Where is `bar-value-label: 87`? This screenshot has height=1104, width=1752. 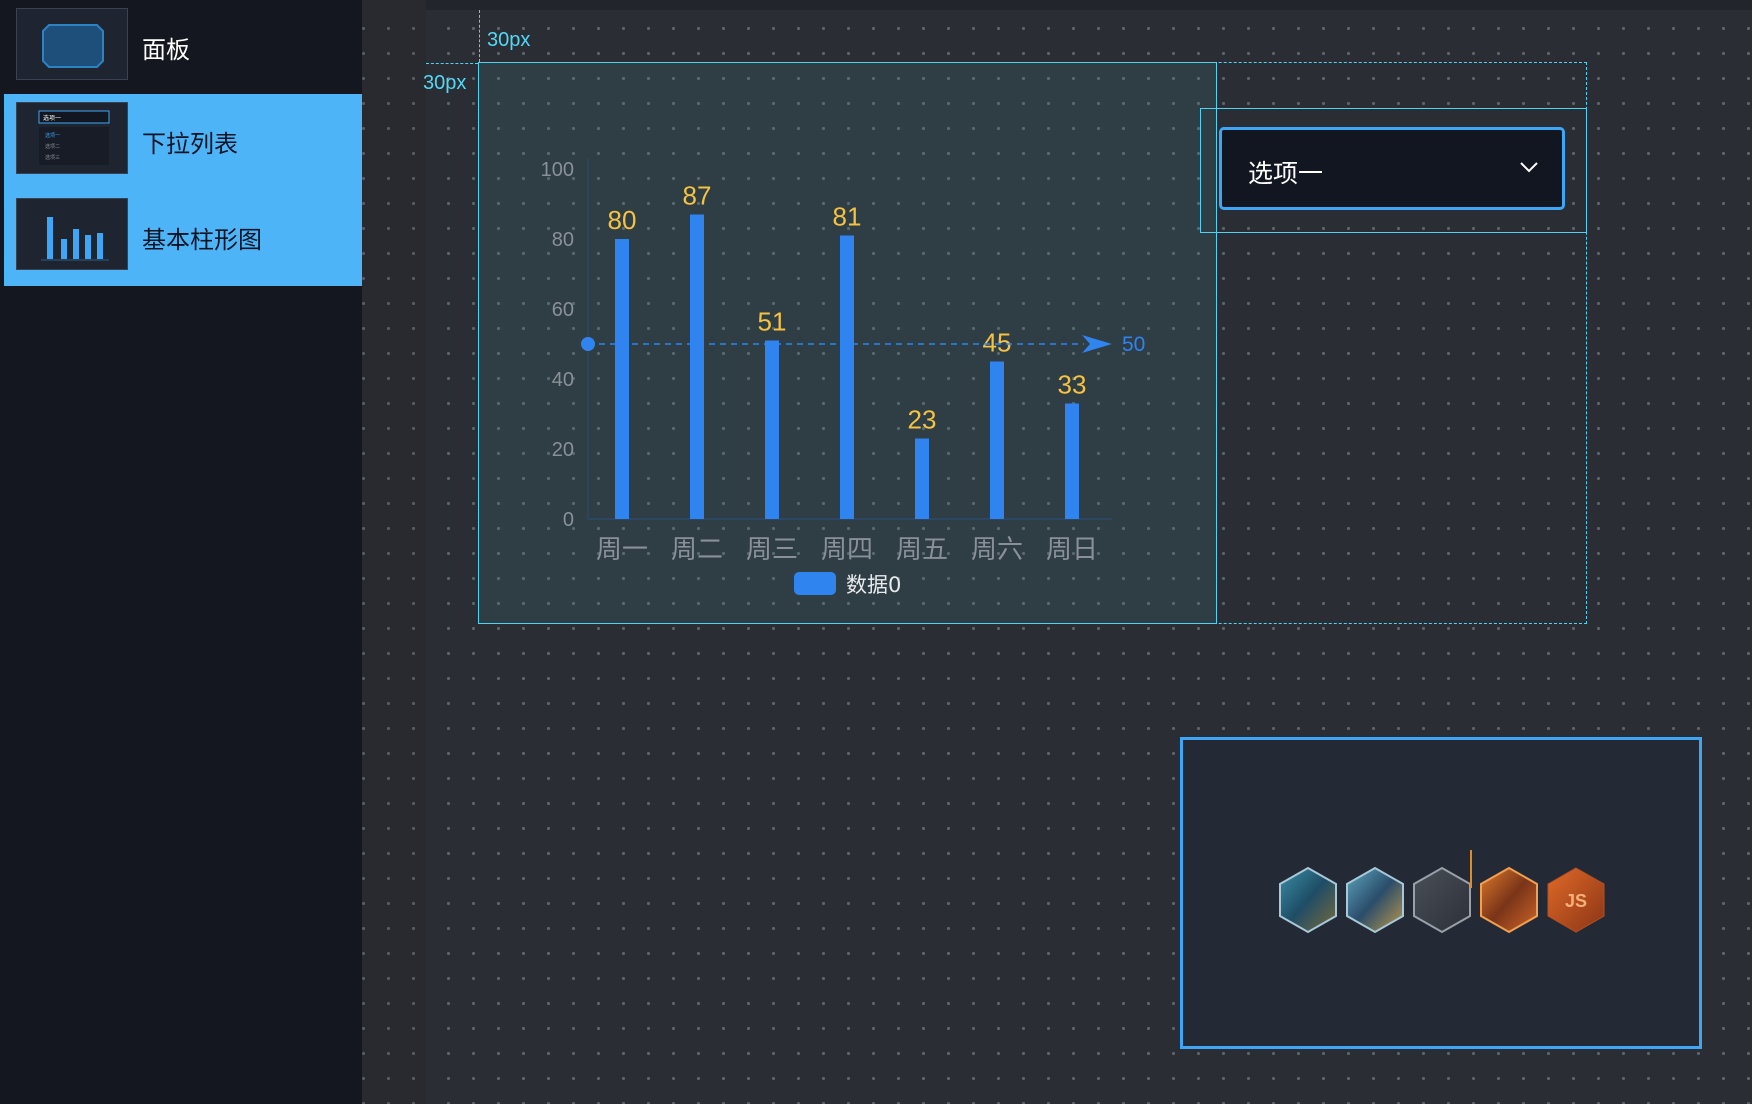
bar-value-label: 87 is located at coordinates (697, 196).